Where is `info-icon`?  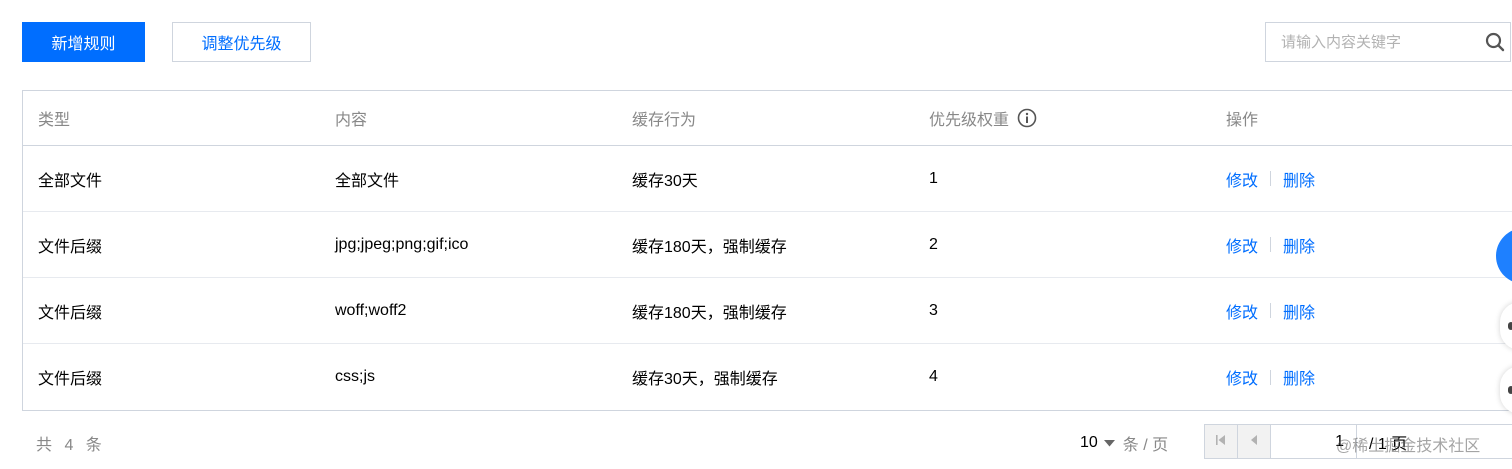
info-icon is located at coordinates (1027, 118).